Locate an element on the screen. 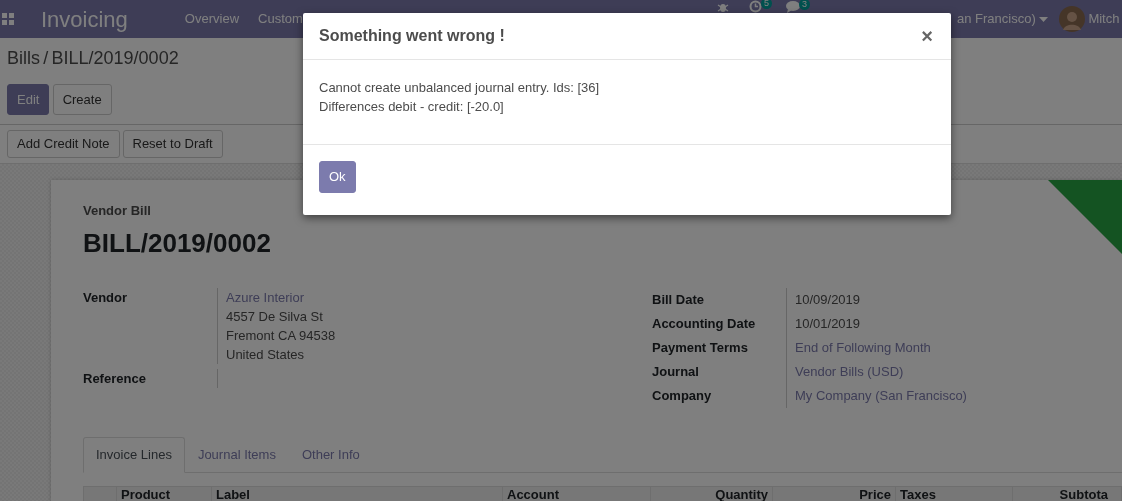  menu-item: Custom is located at coordinates (280, 19).